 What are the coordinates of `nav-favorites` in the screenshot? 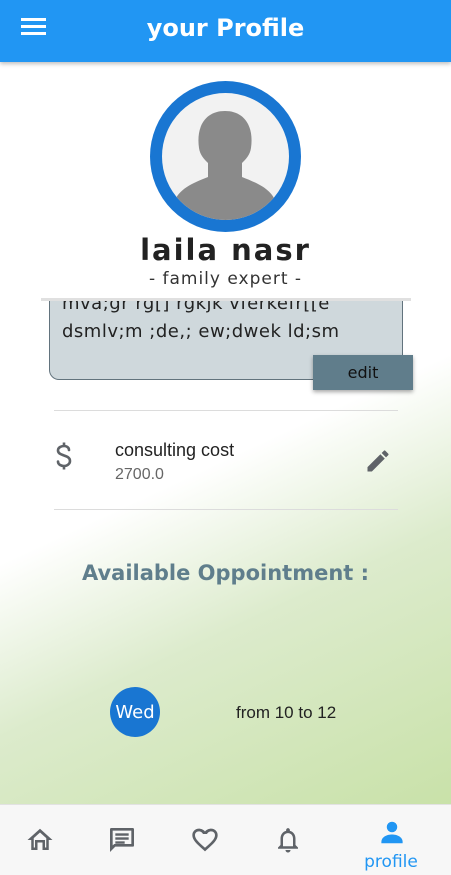 It's located at (206, 840).